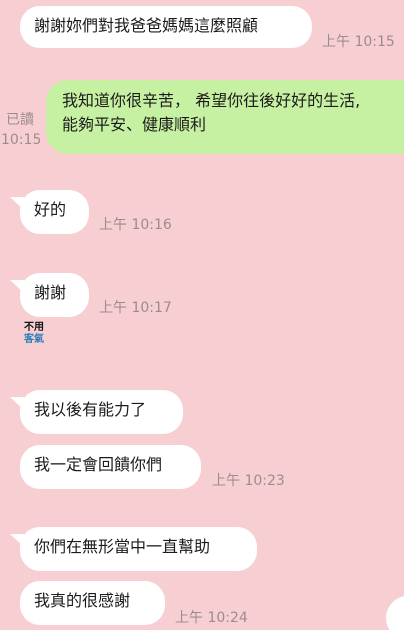 The width and height of the screenshot is (404, 630). Describe the element at coordinates (395, 613) in the screenshot. I see `scroll-to-bottom-button` at that location.